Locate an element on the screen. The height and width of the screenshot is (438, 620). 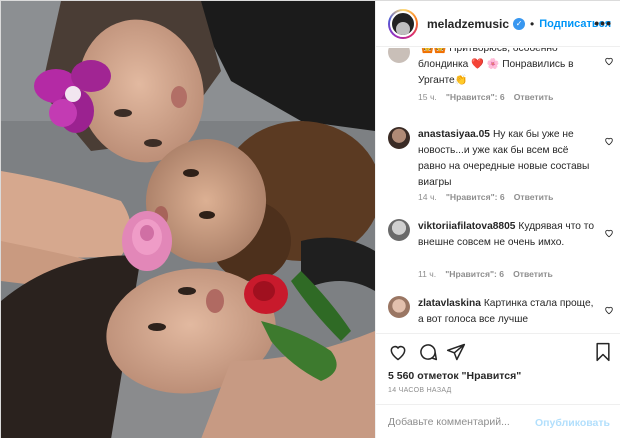
comment-meta: 15 ч. "Нравится": 6 Ответить is located at coordinates (485, 97).